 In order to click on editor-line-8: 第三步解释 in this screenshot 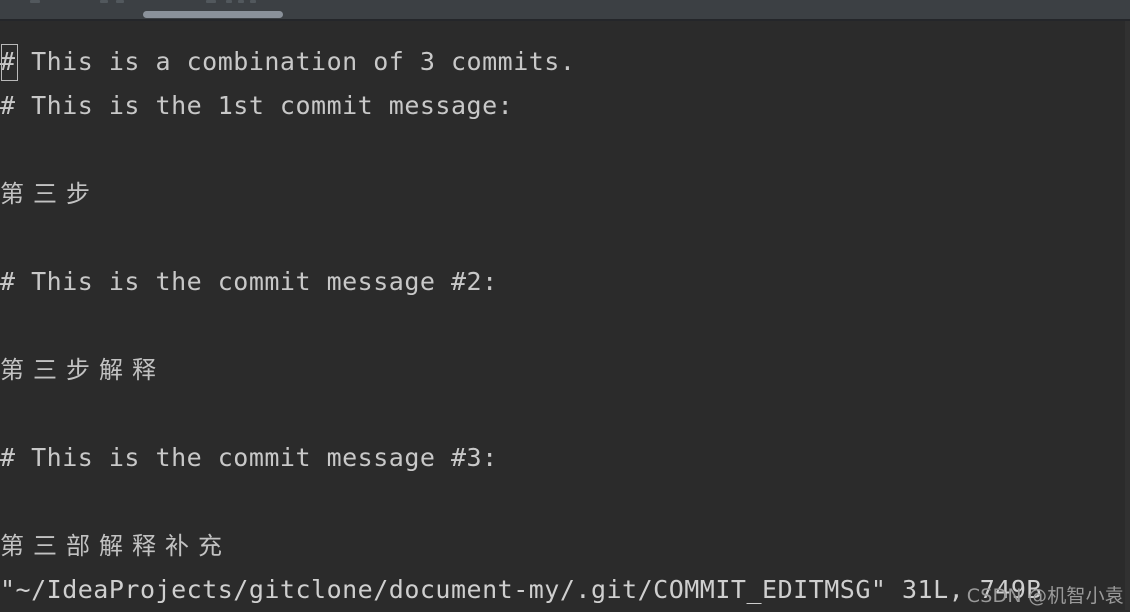, I will do `click(82, 370)`.